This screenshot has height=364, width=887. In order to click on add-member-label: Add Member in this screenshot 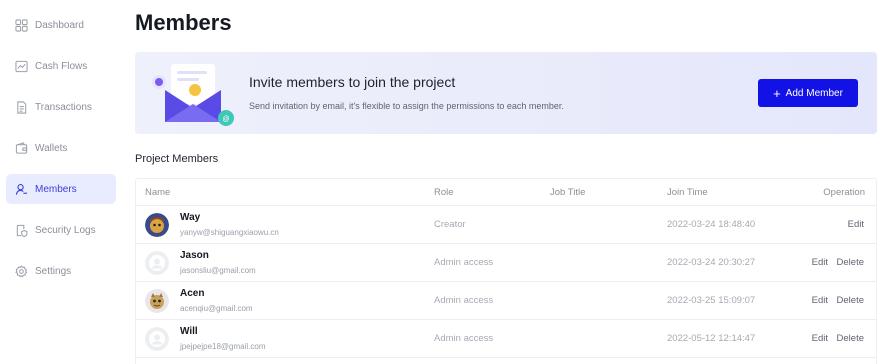, I will do `click(814, 93)`.